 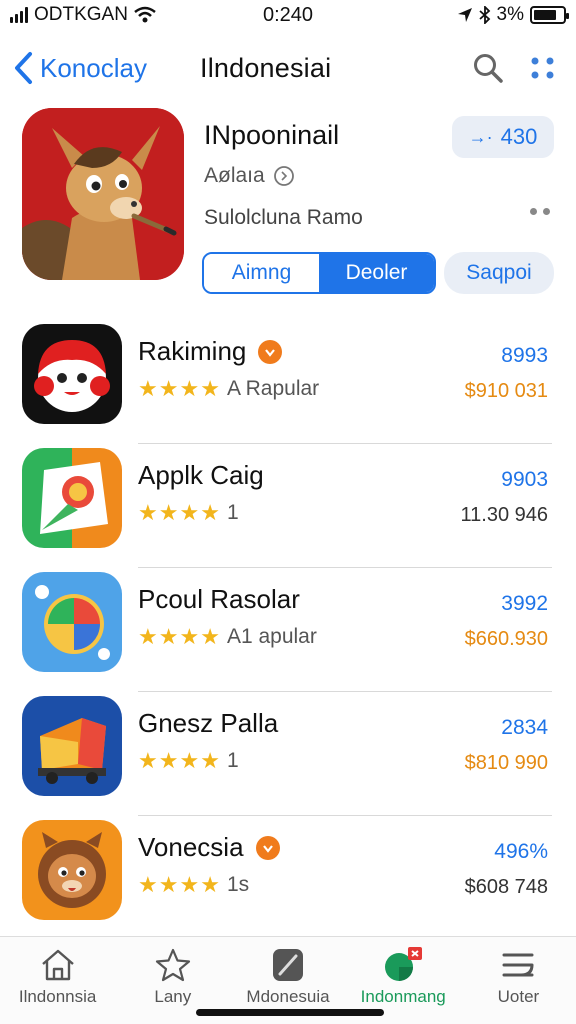 I want to click on list-item: Gnesz Palla ★ ★ ★ ★ 1 2834 $810 990, so click(x=288, y=754).